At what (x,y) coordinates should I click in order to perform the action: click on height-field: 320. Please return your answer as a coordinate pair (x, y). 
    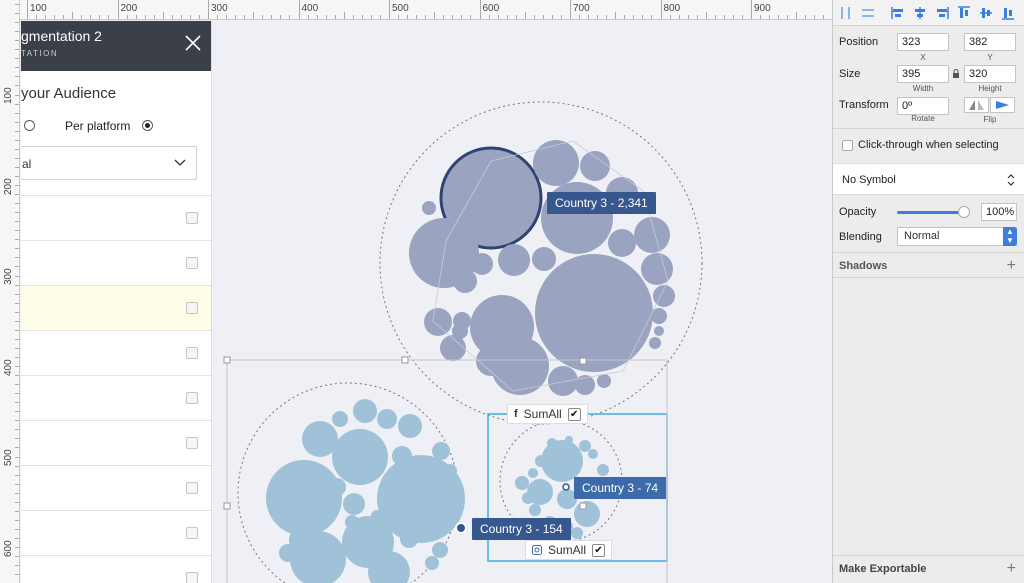
    Looking at the image, I should click on (990, 74).